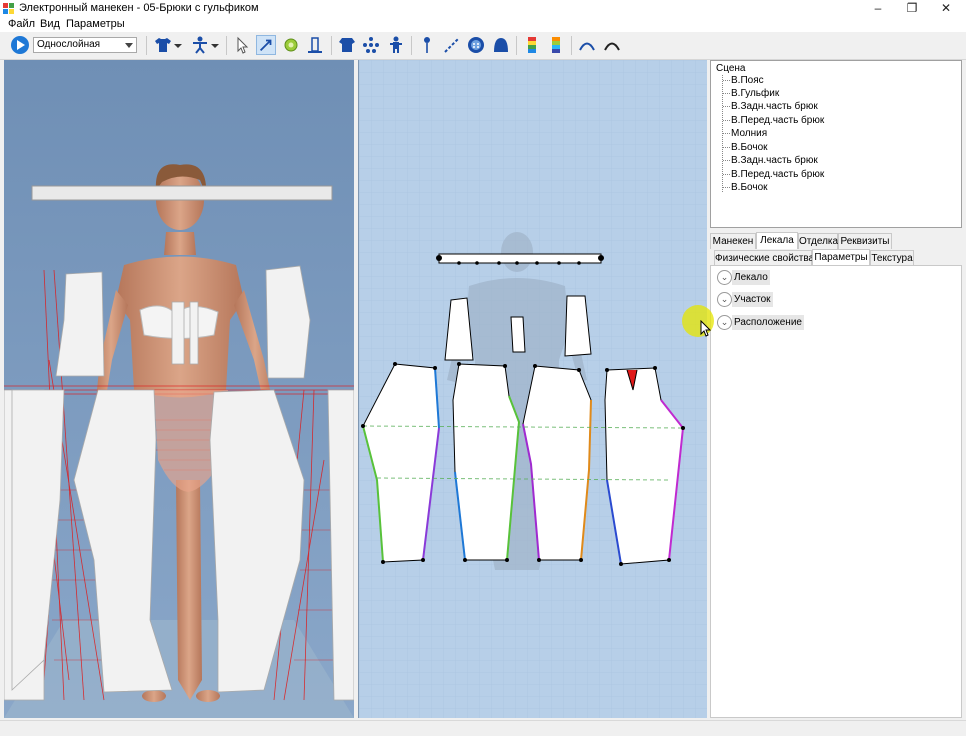 The height and width of the screenshot is (736, 966). Describe the element at coordinates (315, 45) in the screenshot. I see `ruler-icon` at that location.